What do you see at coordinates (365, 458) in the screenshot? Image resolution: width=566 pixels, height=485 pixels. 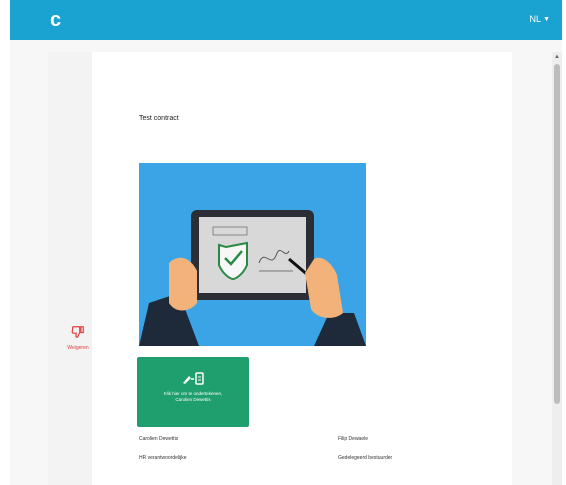 I see `signatory-role: Gedelegeerd bestuurder` at bounding box center [365, 458].